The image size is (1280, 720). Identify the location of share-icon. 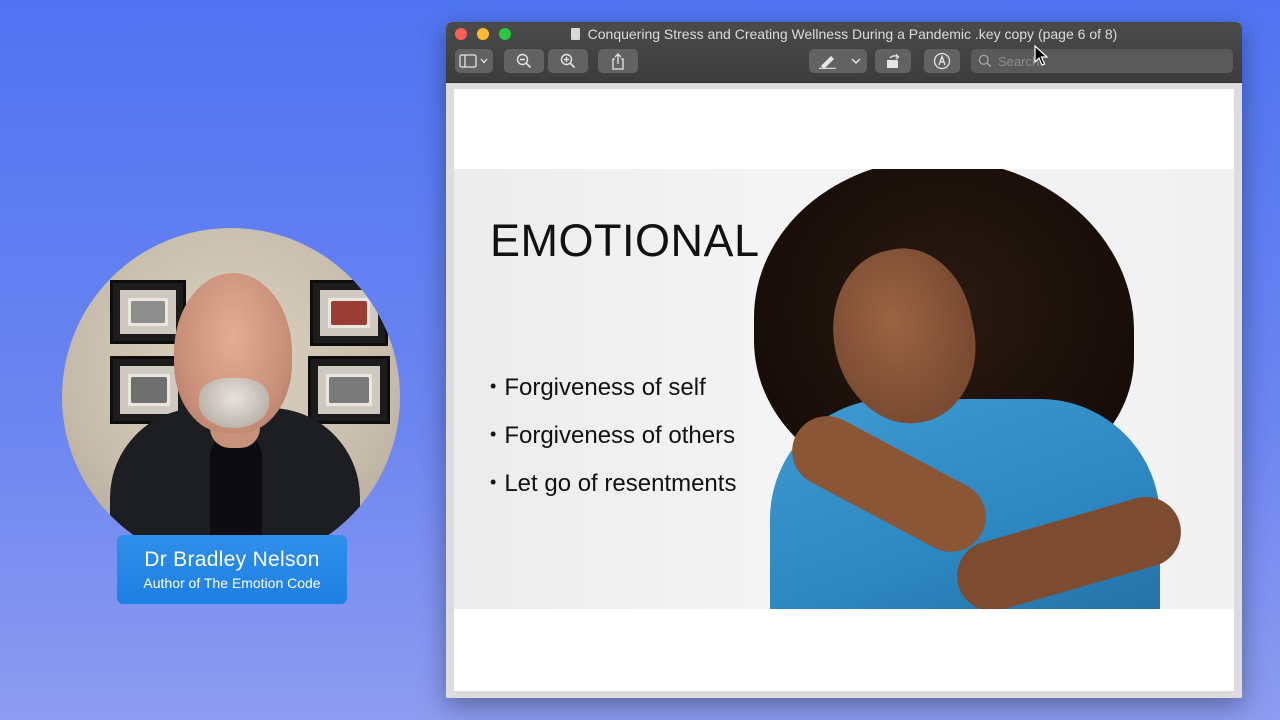
(618, 61).